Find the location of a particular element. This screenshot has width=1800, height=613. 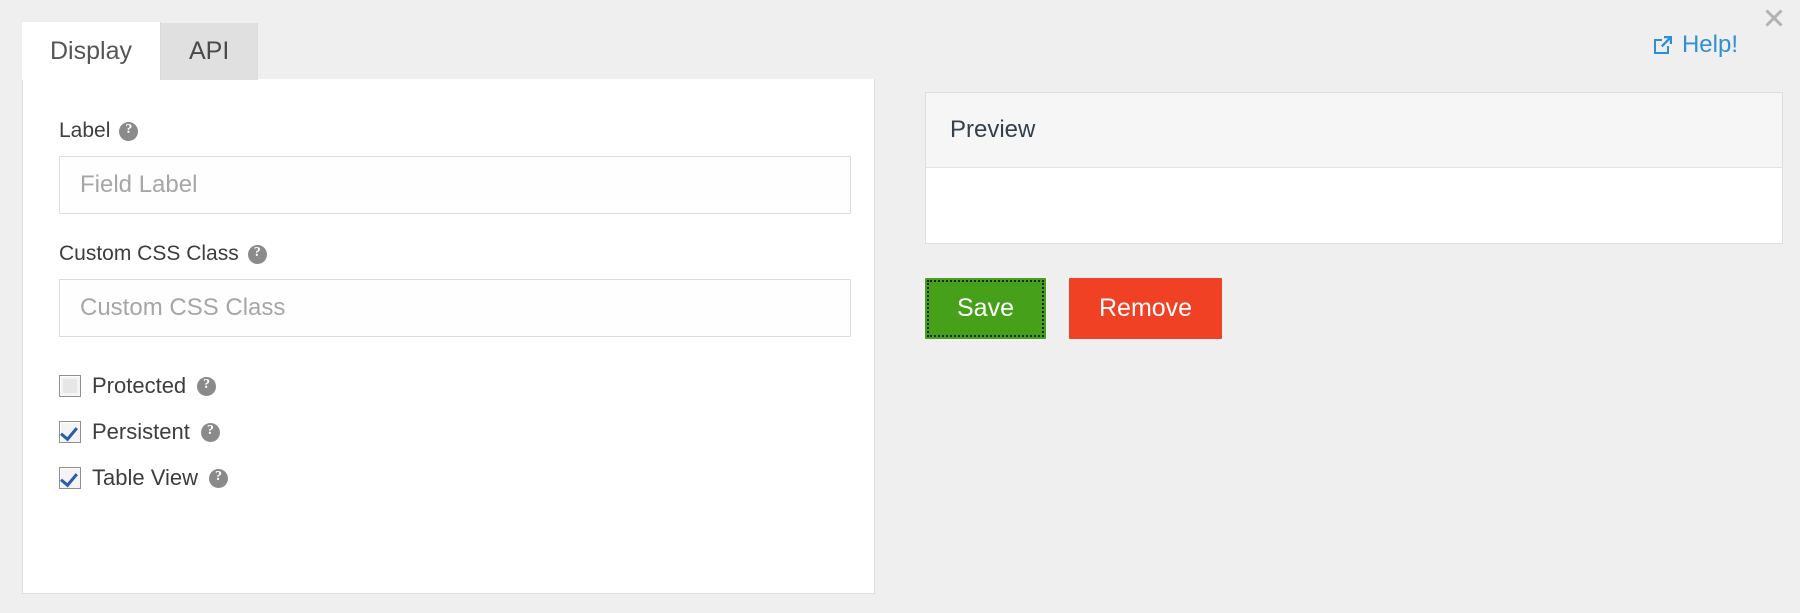

label-input is located at coordinates (455, 185).